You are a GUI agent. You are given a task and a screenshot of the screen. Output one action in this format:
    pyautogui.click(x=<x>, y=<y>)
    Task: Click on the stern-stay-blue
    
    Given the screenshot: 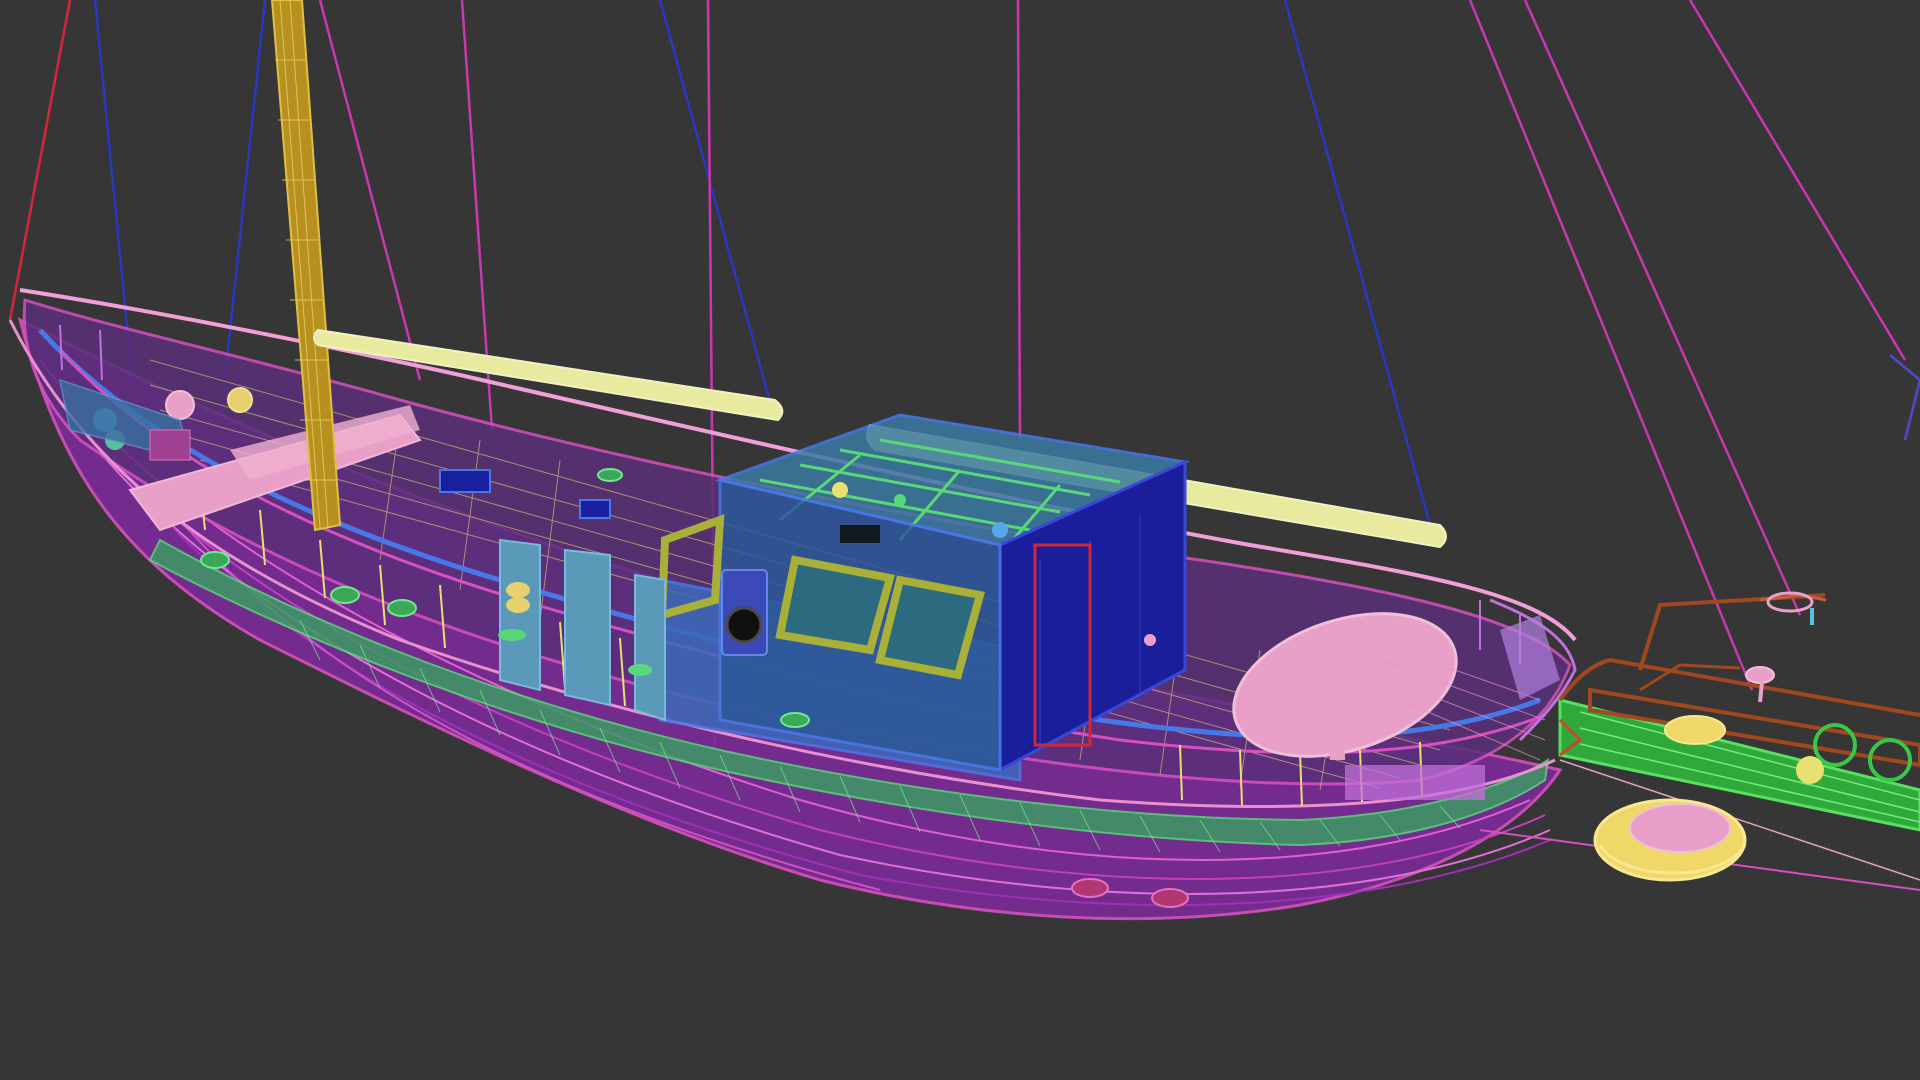 What is the action you would take?
    pyautogui.click(x=1904, y=397)
    